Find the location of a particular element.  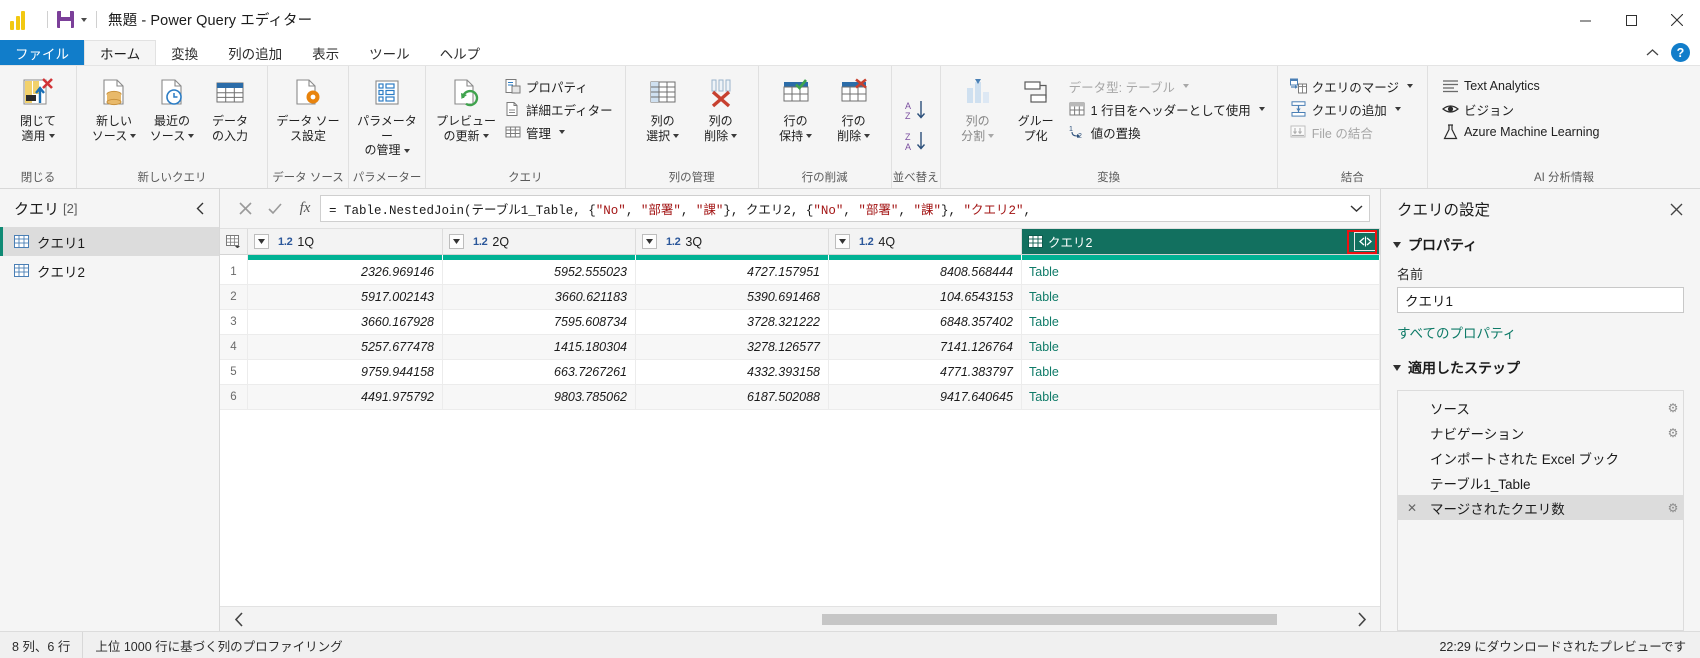

enter-data-button: データ の入力 is located at coordinates (230, 107).